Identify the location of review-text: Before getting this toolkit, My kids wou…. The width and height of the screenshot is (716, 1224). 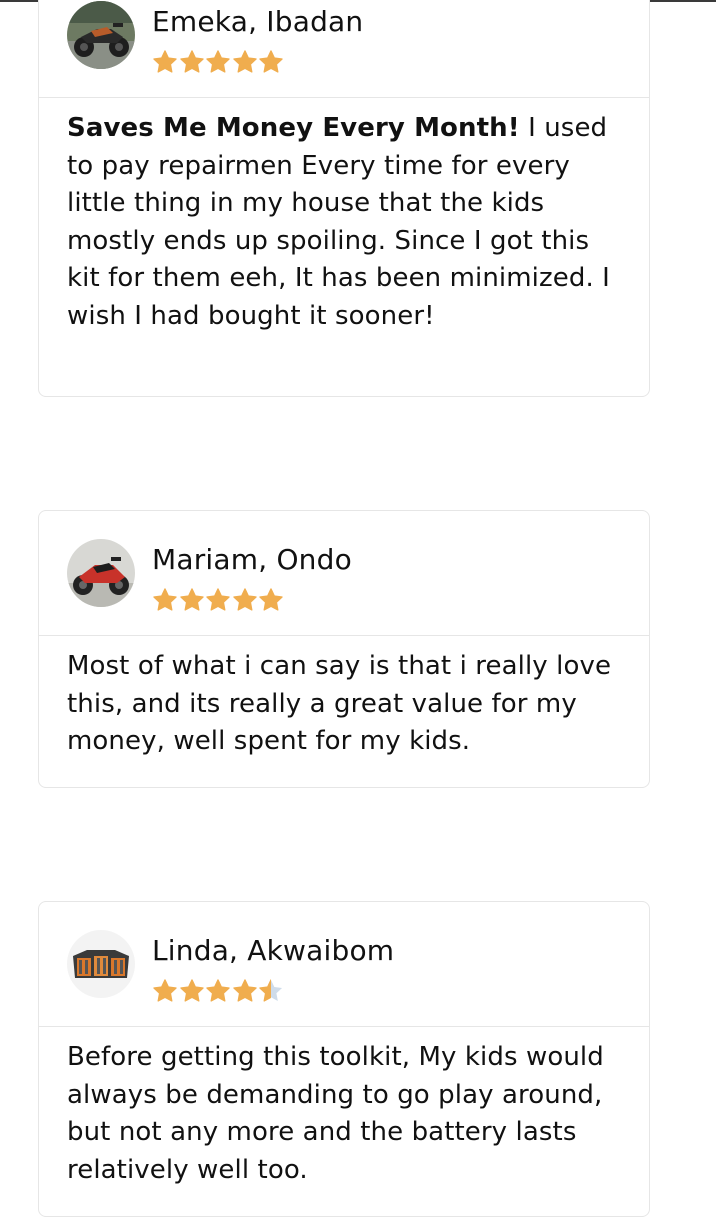
(344, 1108).